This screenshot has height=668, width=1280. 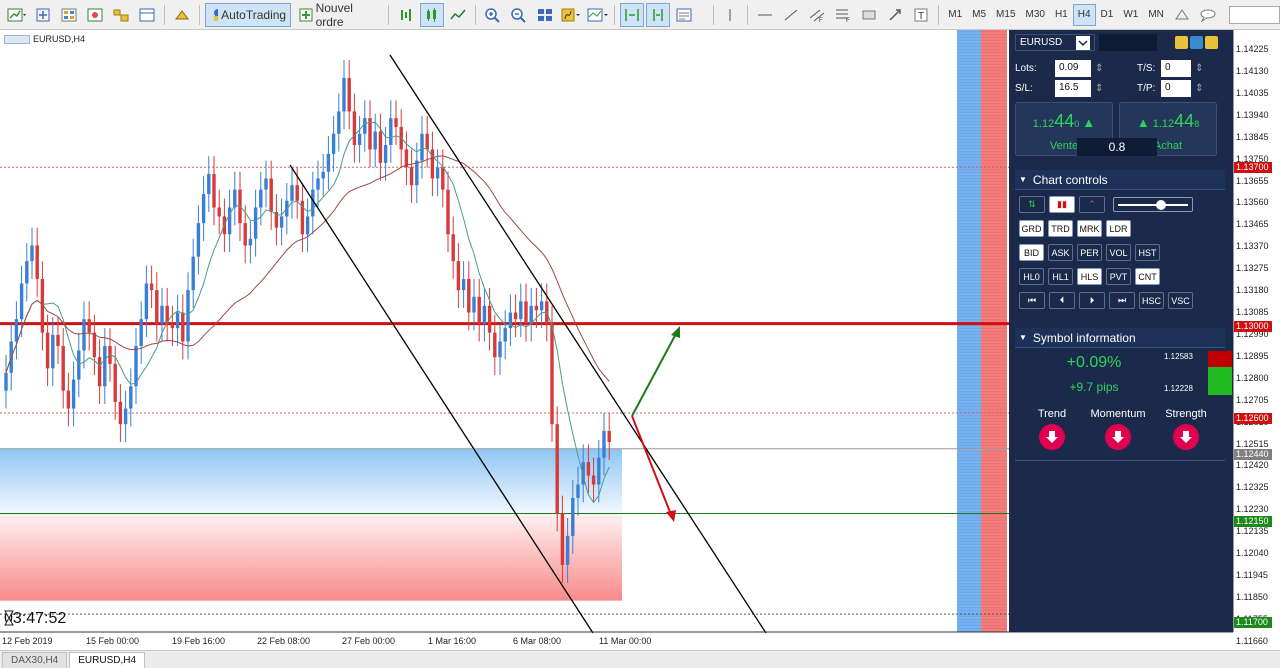 What do you see at coordinates (1005, 15) in the screenshot?
I see `timeframe-m15: M15` at bounding box center [1005, 15].